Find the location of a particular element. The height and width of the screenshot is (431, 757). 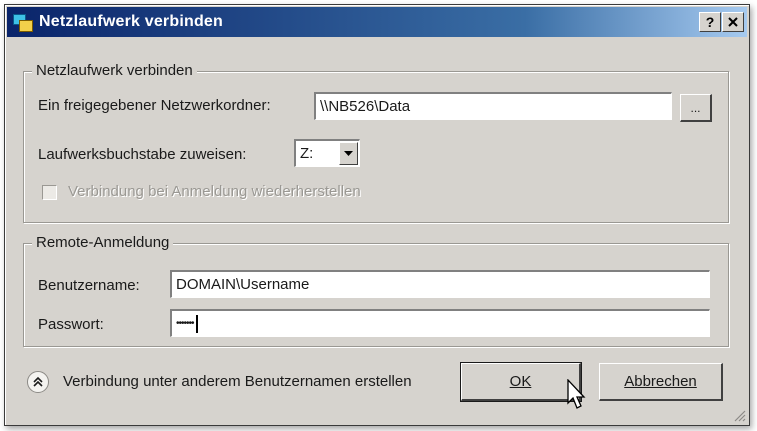

network-drive-icon is located at coordinates (23, 22).